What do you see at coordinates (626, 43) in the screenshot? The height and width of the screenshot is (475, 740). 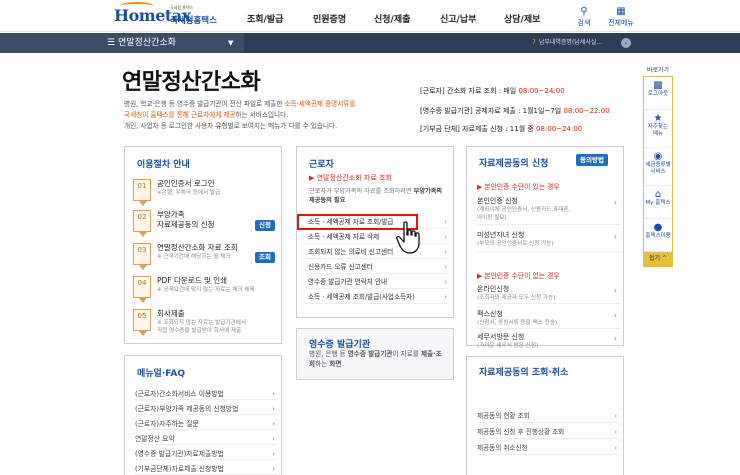 I see `notice-expand-button: ⌄` at bounding box center [626, 43].